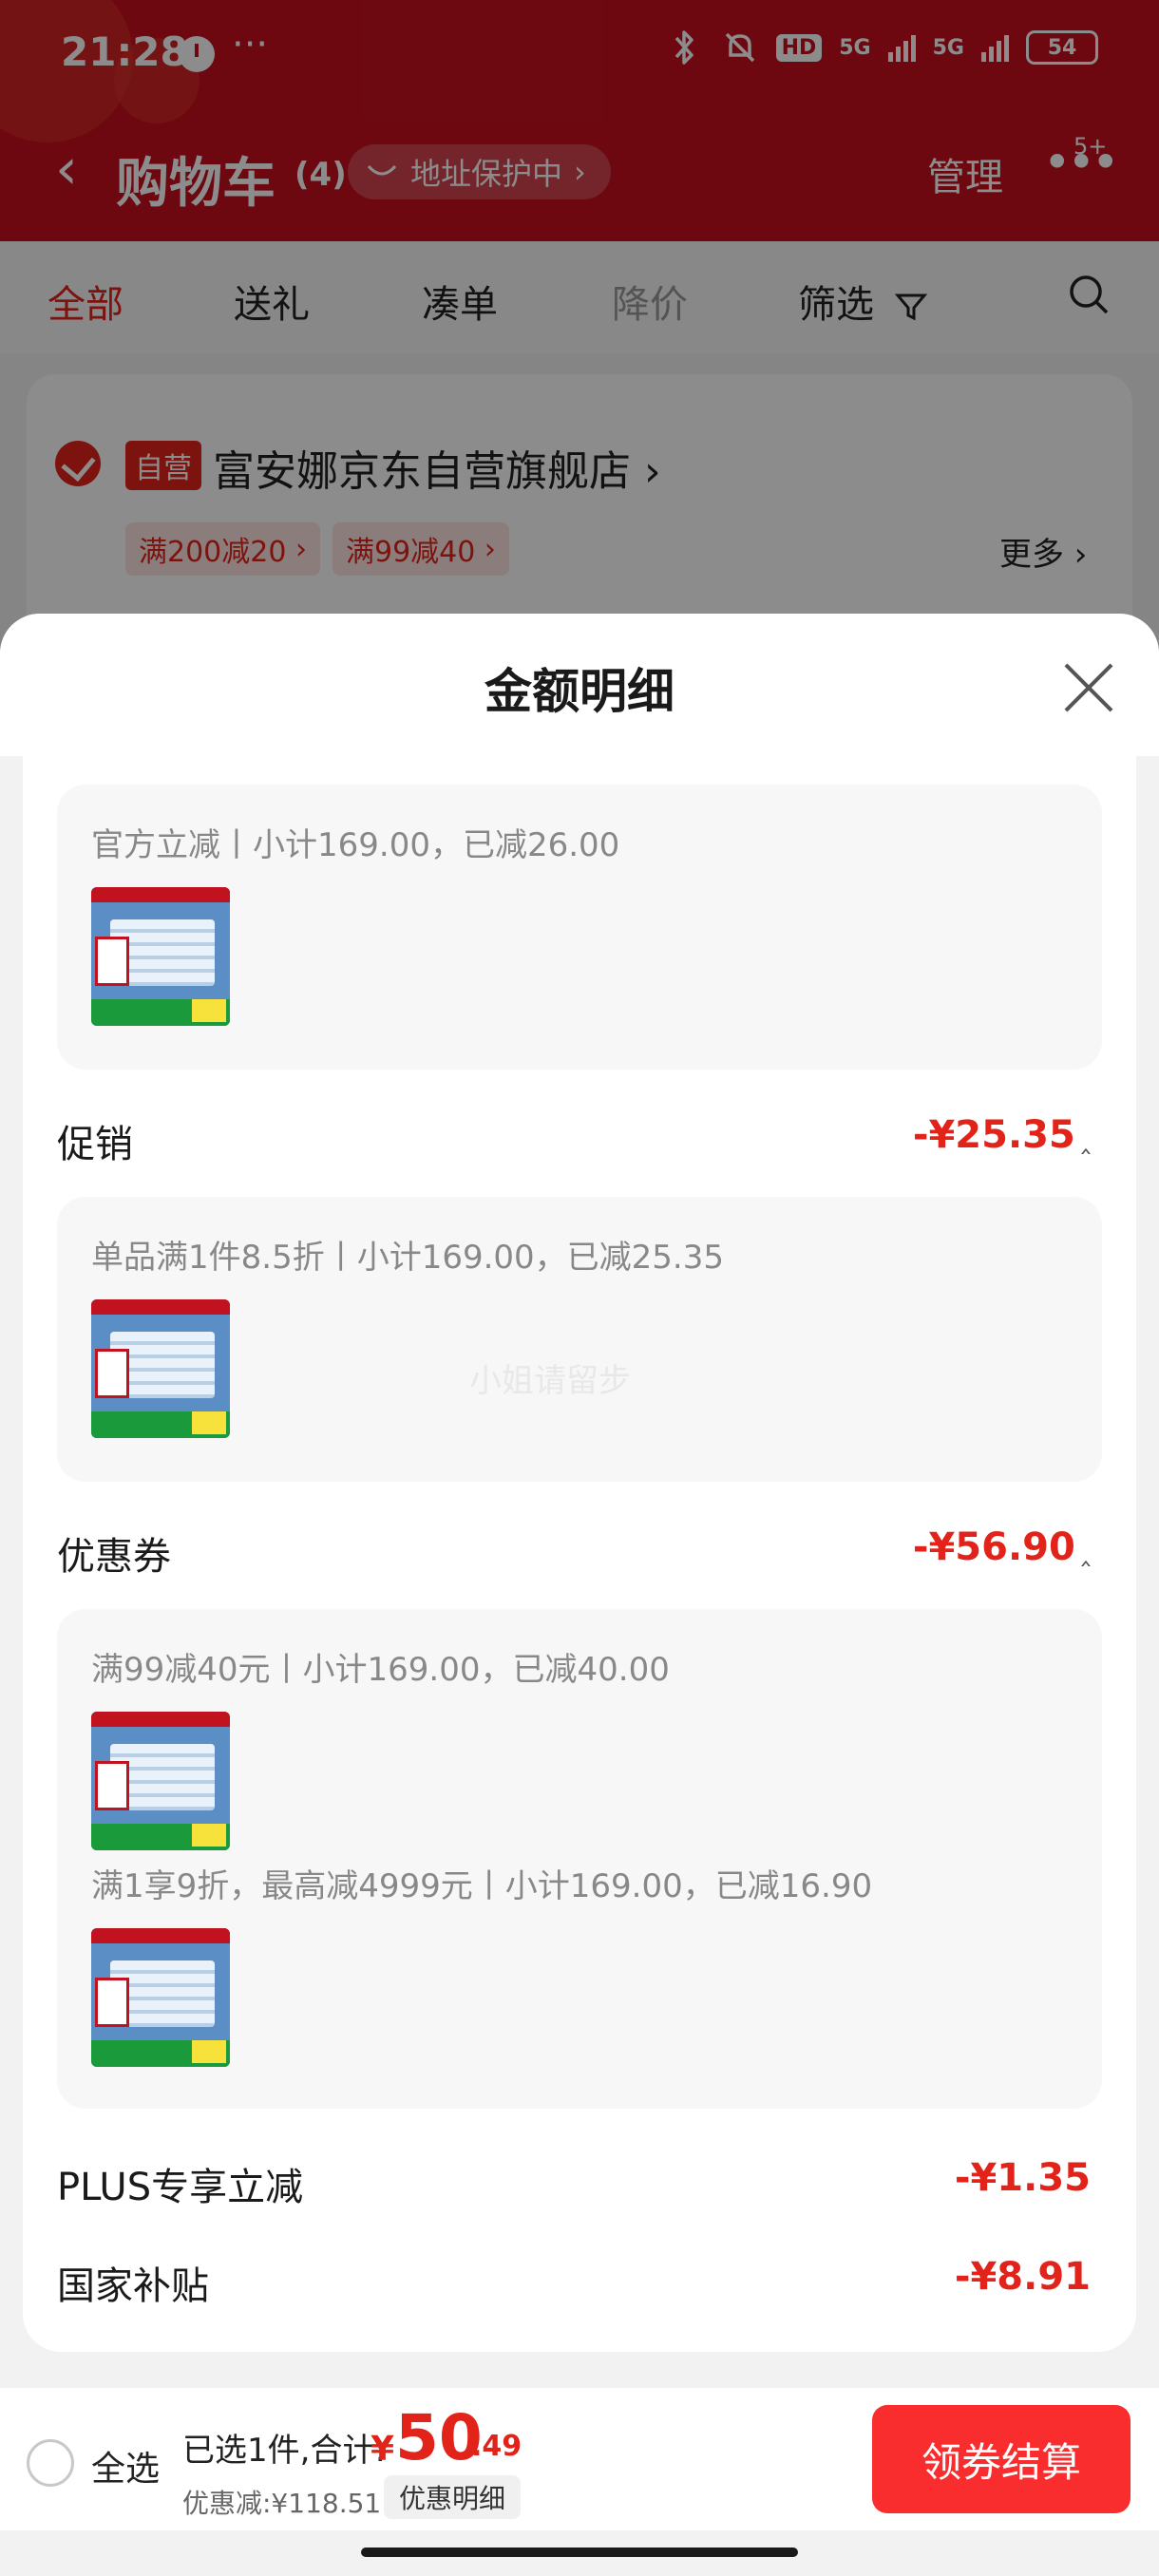 This screenshot has height=2576, width=1159. Describe the element at coordinates (125, 2466) in the screenshot. I see `select-all-label: 全选` at that location.